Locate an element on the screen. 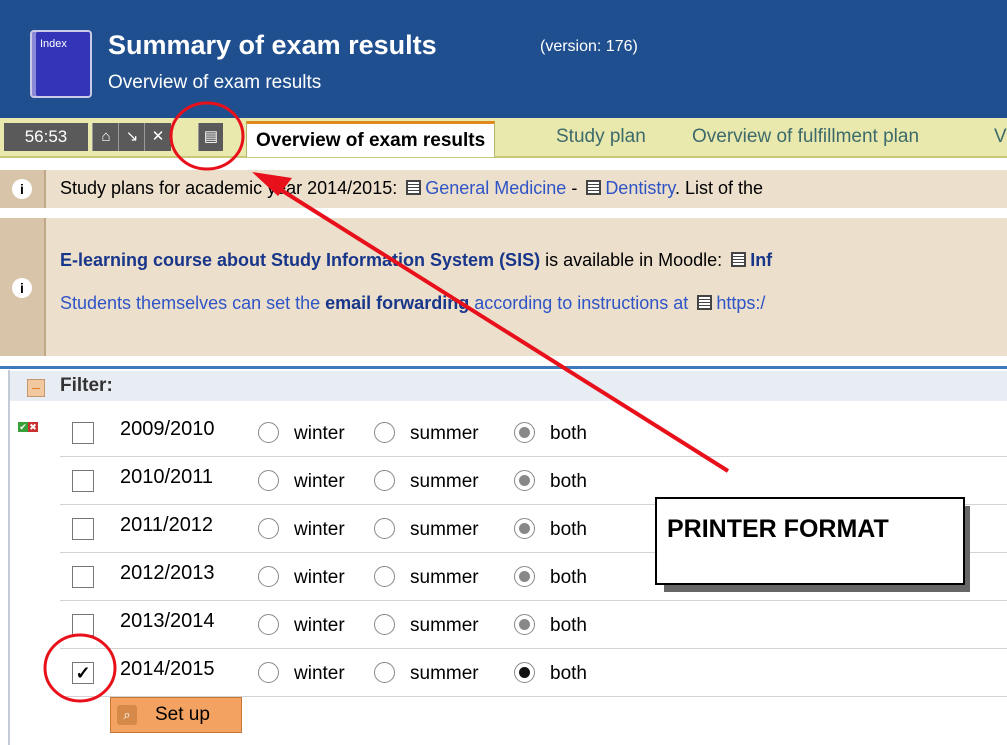 The image size is (1007, 745). highlight-circle-checkbox is located at coordinates (80, 668).